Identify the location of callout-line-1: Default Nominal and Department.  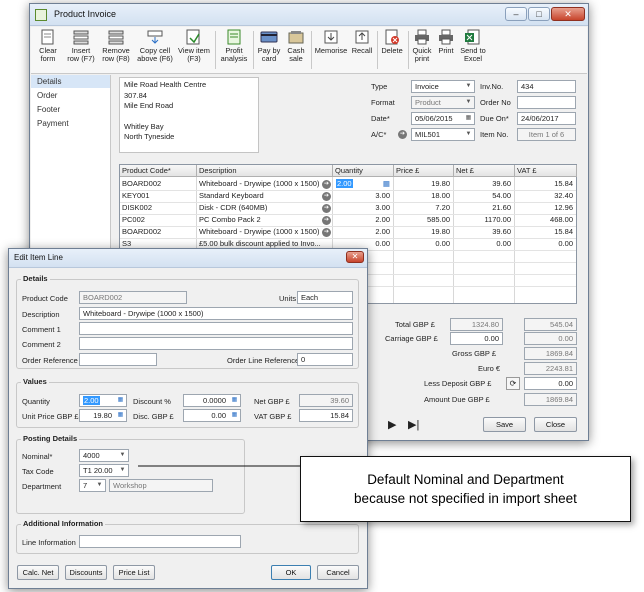
(465, 479).